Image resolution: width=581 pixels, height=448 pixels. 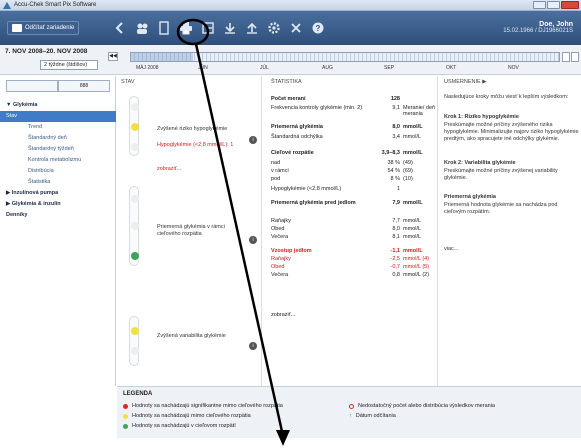 What do you see at coordinates (389, 68) in the screenshot?
I see `timeline-month-label: SEP` at bounding box center [389, 68].